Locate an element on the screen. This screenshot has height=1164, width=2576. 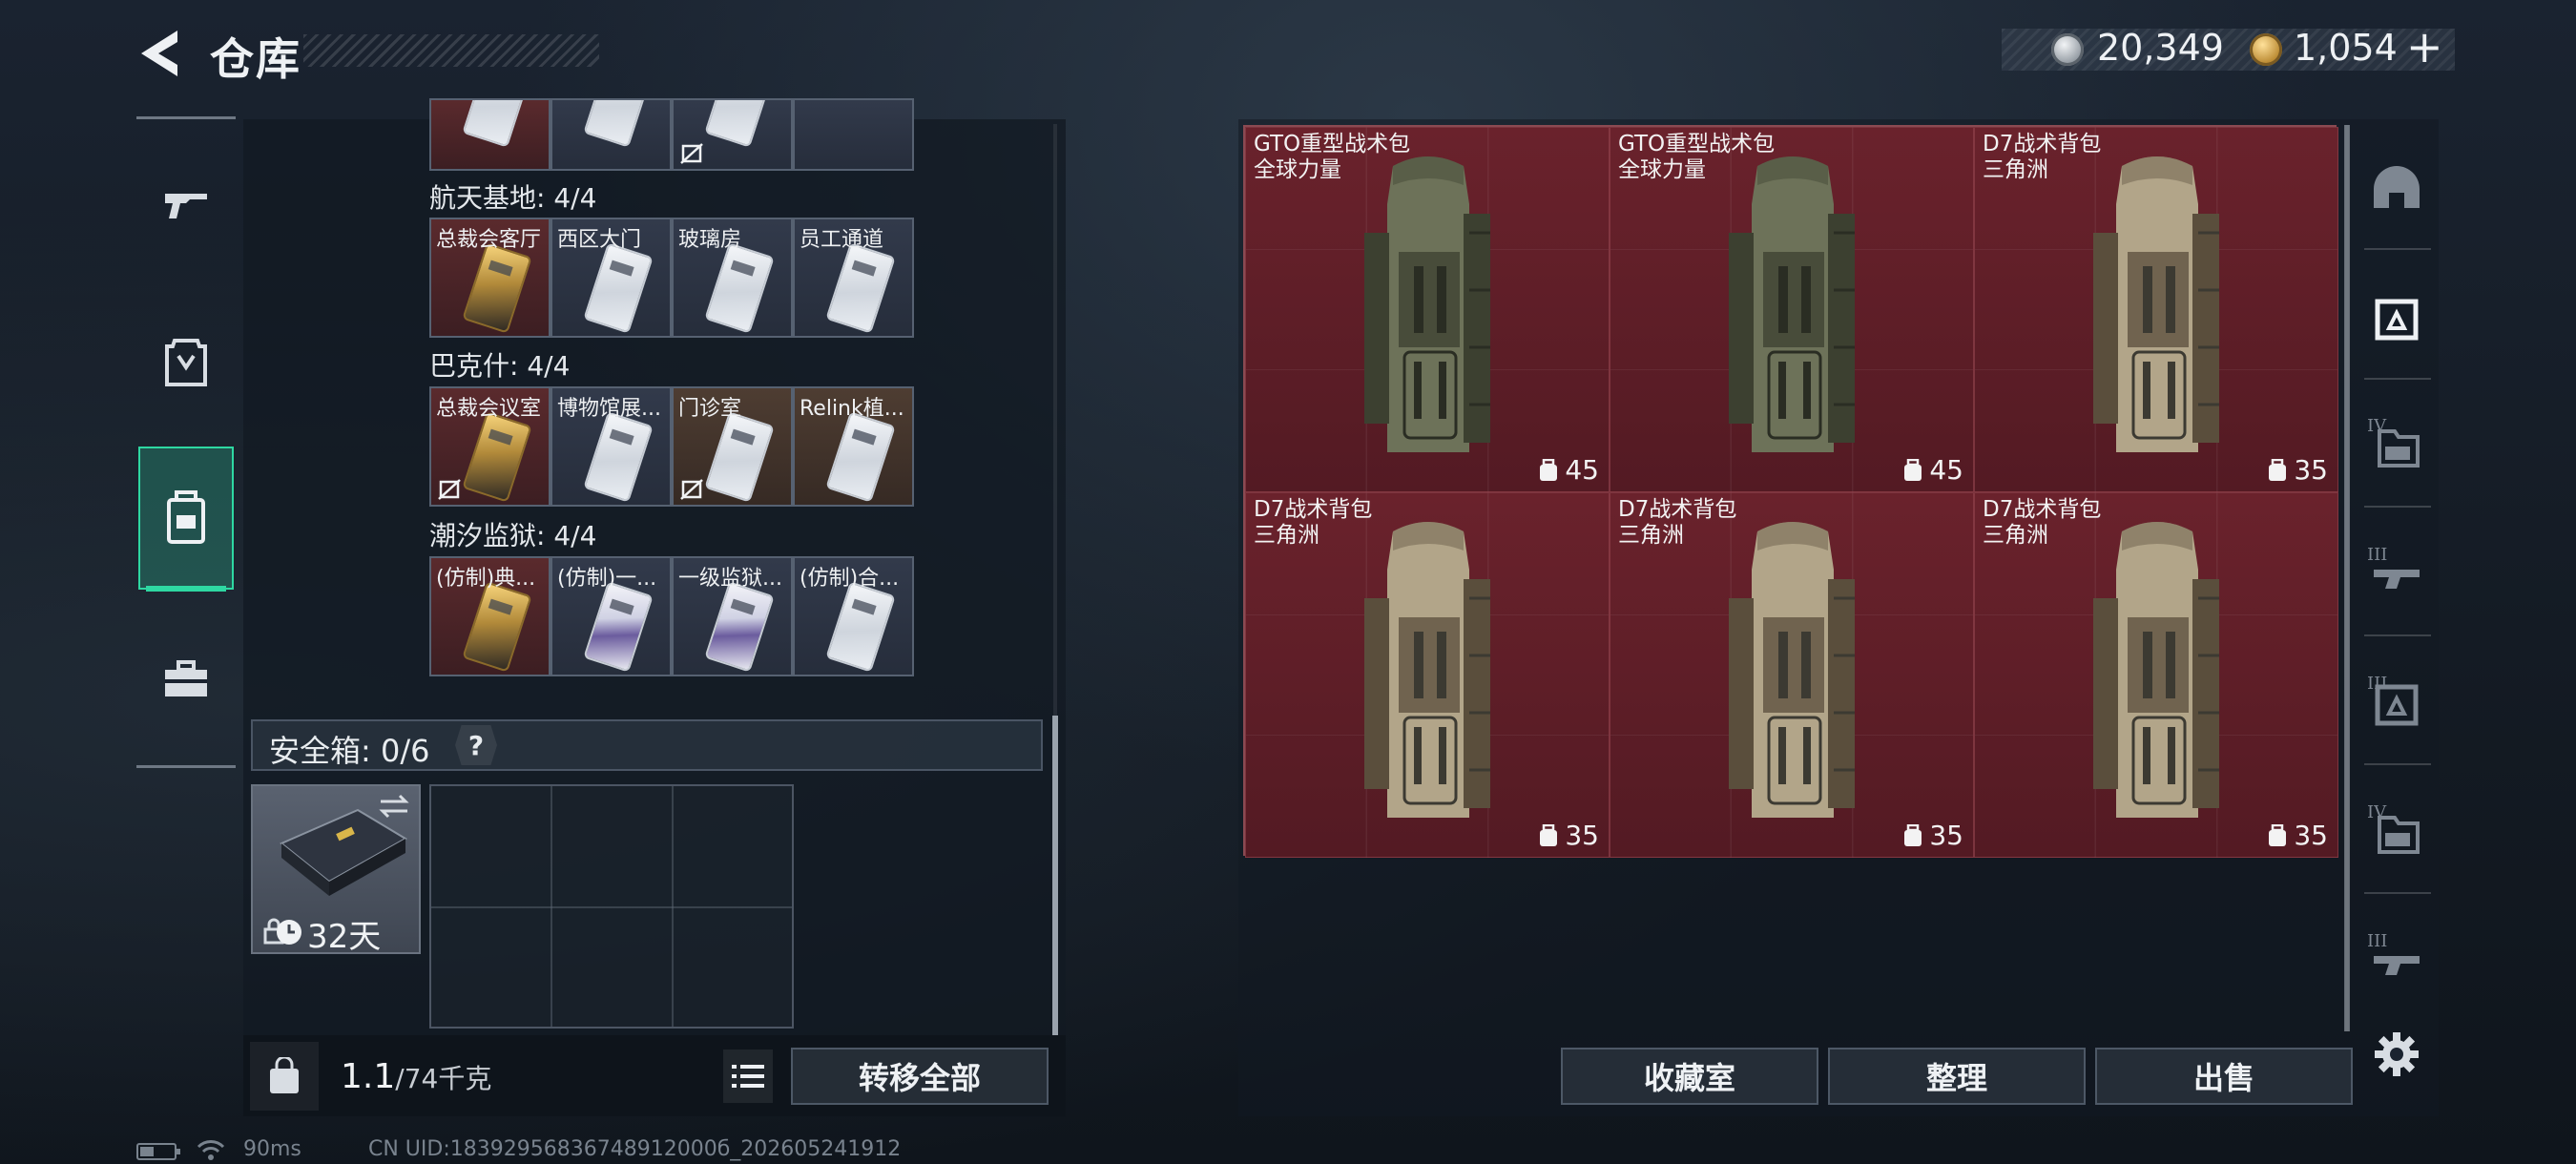
map-section-label: 潮汐监狱: 4/4 is located at coordinates (513, 535).